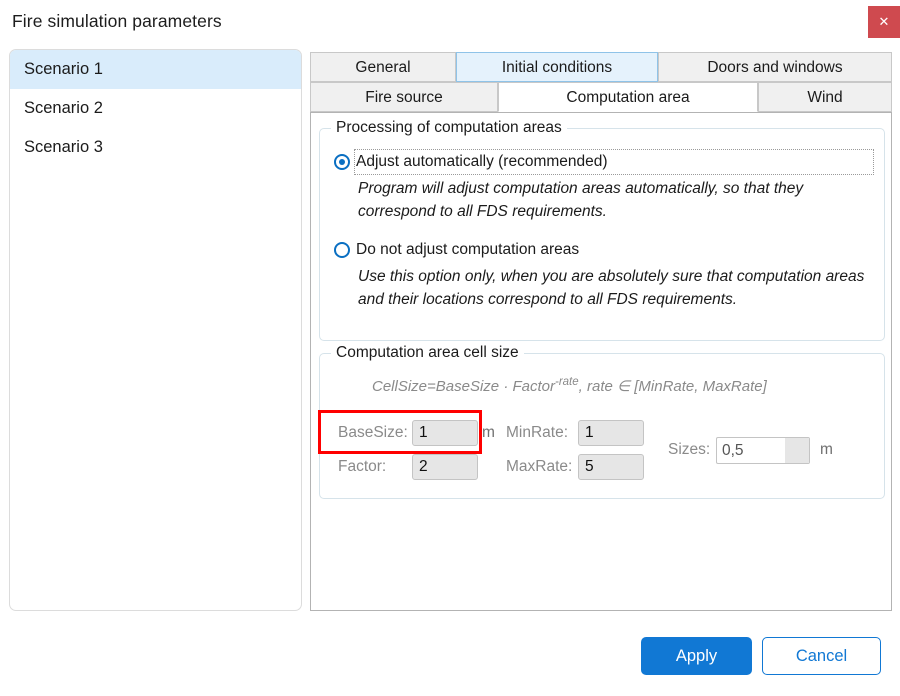 This screenshot has width=900, height=696. Describe the element at coordinates (733, 450) in the screenshot. I see `sizes-value: 0,5` at that location.